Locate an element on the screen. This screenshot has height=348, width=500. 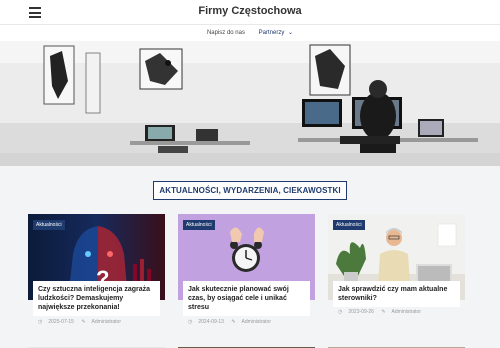
nav-item-partners: Partnerzy ⌄ is located at coordinates (276, 33).